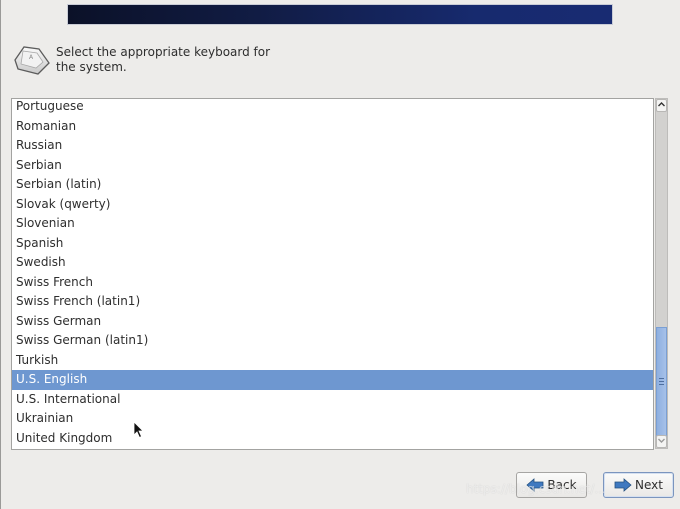  Describe the element at coordinates (332, 439) in the screenshot. I see `list-item: United Kingdom` at that location.